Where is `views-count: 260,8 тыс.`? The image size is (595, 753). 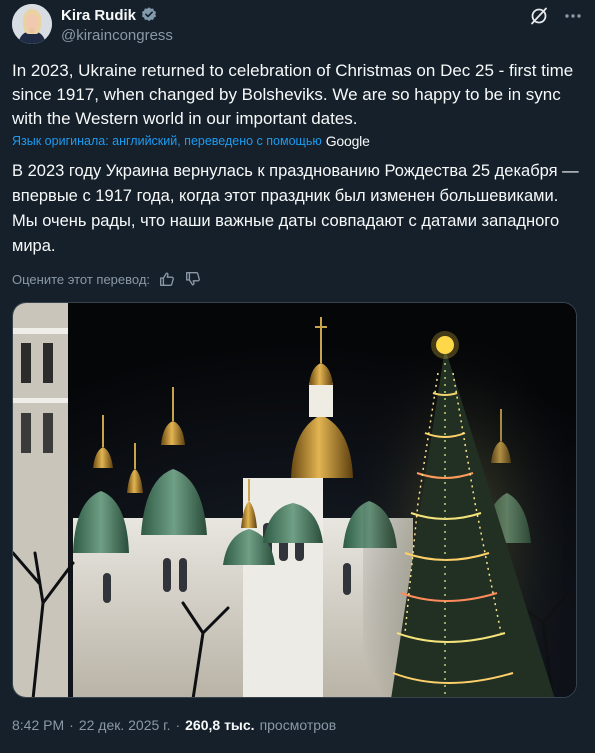 views-count: 260,8 тыс. is located at coordinates (219, 725).